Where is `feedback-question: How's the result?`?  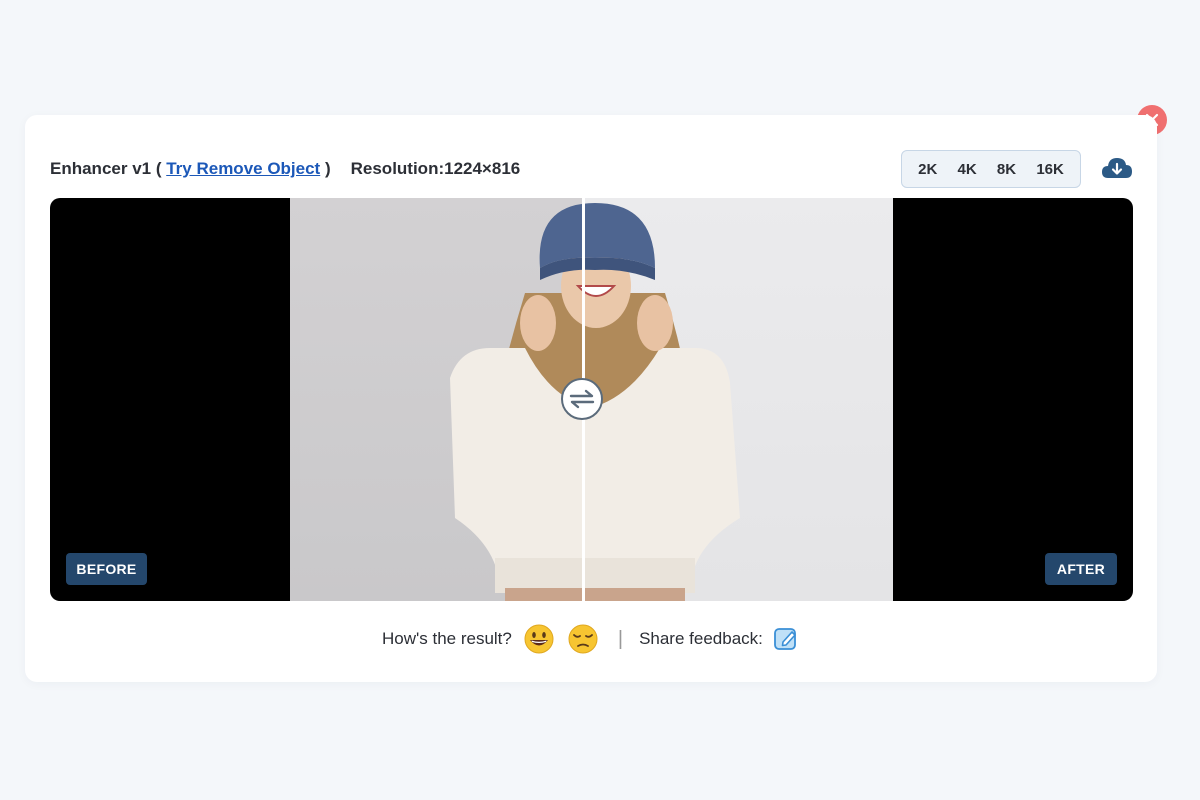 feedback-question: How's the result? is located at coordinates (447, 638).